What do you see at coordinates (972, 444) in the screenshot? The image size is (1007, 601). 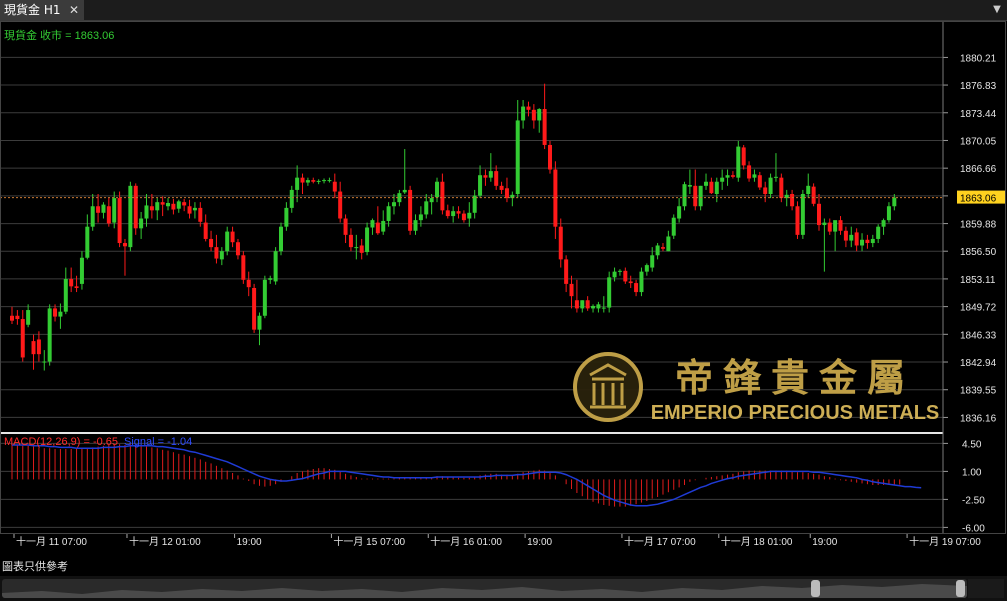 I see `macd-tick-label: 4.50` at bounding box center [972, 444].